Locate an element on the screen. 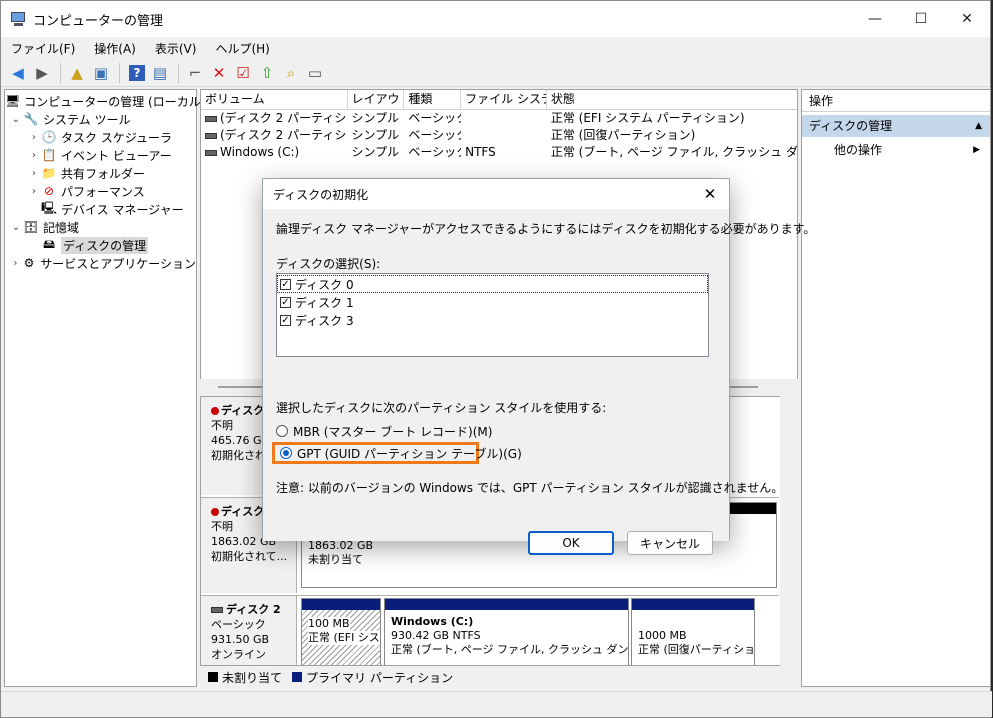 The image size is (993, 718). column-status: 状態 is located at coordinates (672, 99).